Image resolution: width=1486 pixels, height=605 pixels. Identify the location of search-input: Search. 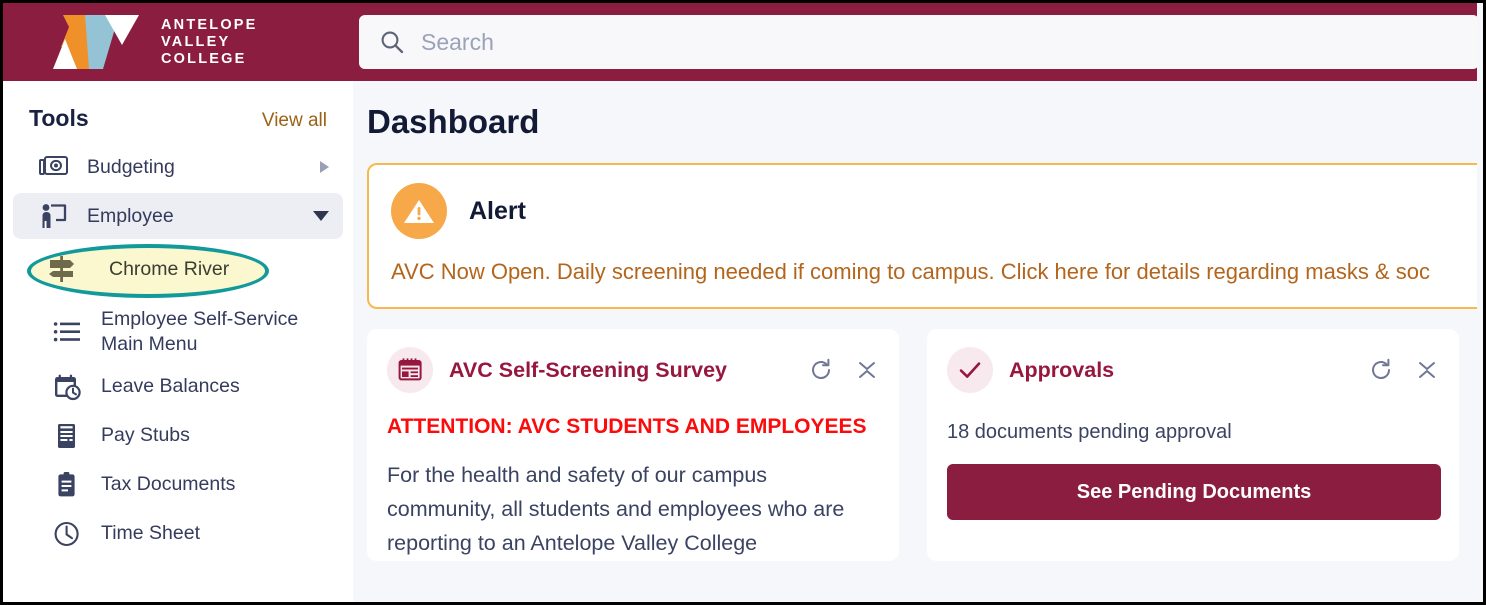
(919, 42).